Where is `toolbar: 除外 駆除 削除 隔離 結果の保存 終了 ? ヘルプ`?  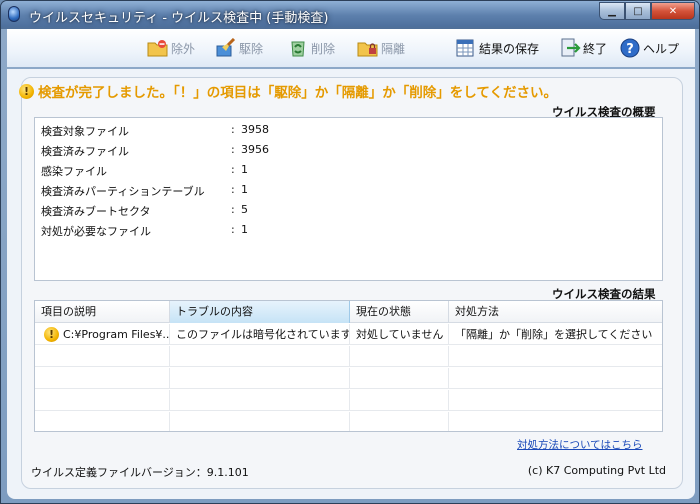 toolbar: 除外 駆除 削除 隔離 結果の保存 終了 ? ヘルプ is located at coordinates (351, 48).